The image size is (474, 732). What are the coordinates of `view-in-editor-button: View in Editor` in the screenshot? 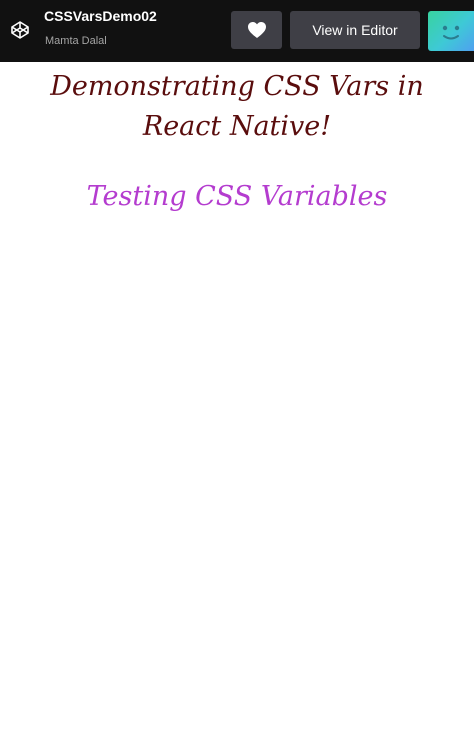 It's located at (355, 30).